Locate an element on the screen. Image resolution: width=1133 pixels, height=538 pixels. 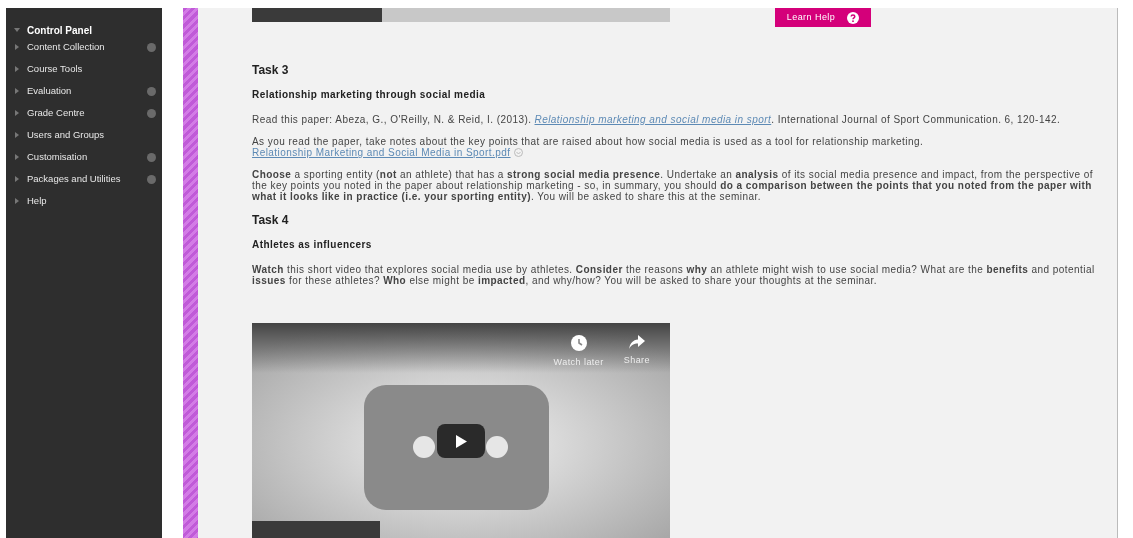
task-subheading: Relationship marketing through social media is located at coordinates (369, 94).